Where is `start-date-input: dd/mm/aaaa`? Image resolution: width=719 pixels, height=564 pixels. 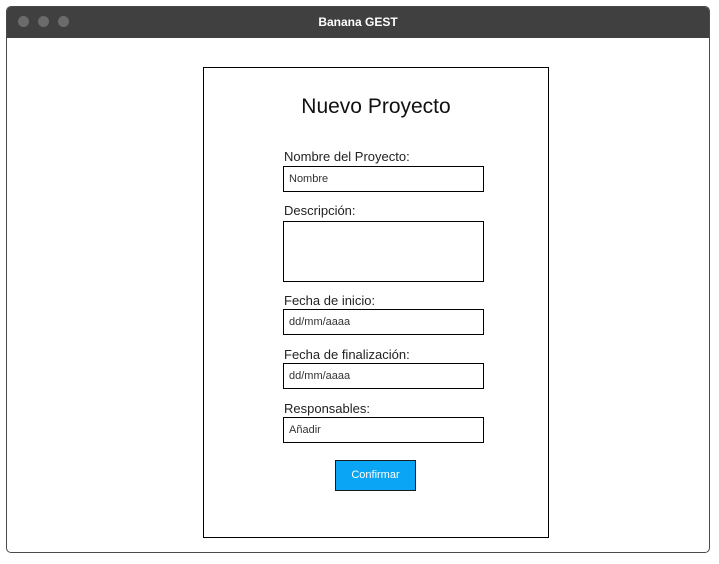 start-date-input: dd/mm/aaaa is located at coordinates (383, 322).